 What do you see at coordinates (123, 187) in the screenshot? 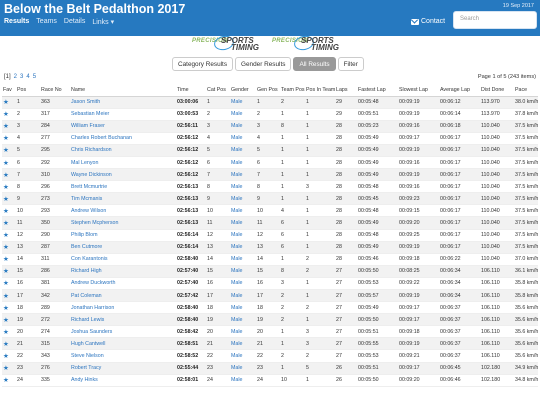
I see `rider-name-link: Brett Mcmurtrie` at bounding box center [123, 187].